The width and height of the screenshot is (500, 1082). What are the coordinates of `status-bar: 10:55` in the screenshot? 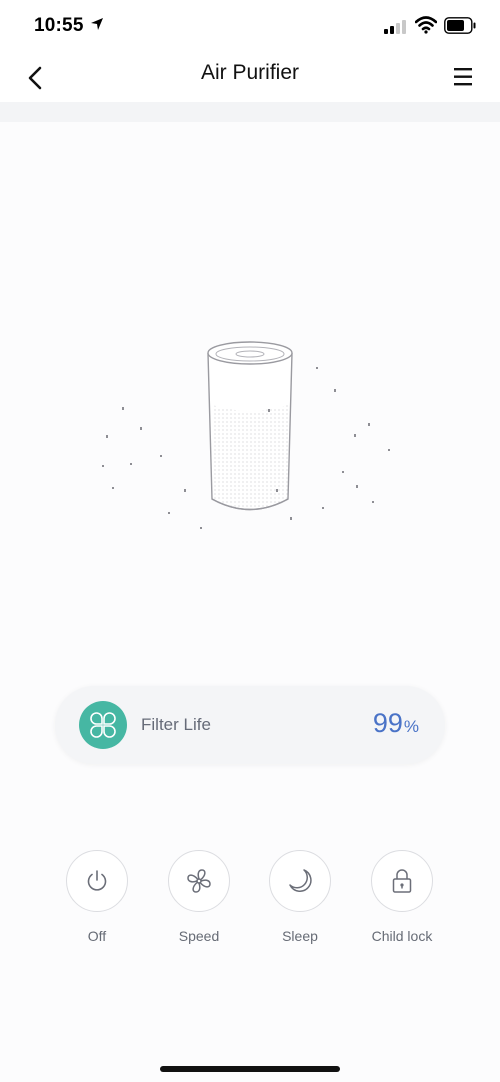 It's located at (250, 27).